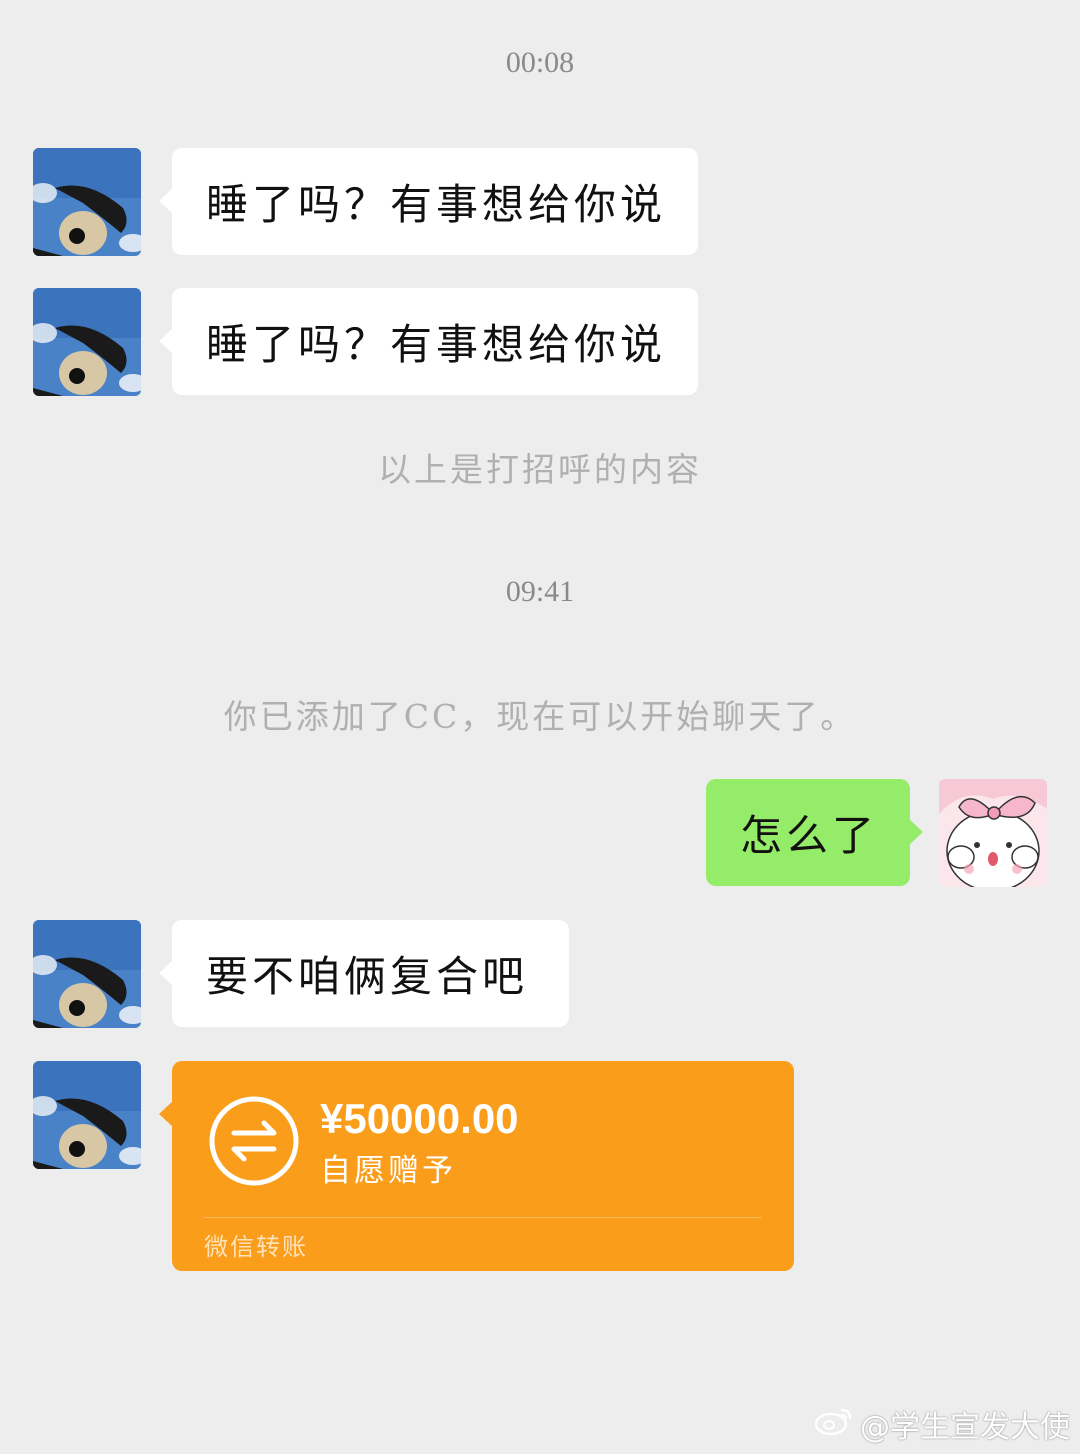  What do you see at coordinates (540, 62) in the screenshot?
I see `timestamp: 00:08` at bounding box center [540, 62].